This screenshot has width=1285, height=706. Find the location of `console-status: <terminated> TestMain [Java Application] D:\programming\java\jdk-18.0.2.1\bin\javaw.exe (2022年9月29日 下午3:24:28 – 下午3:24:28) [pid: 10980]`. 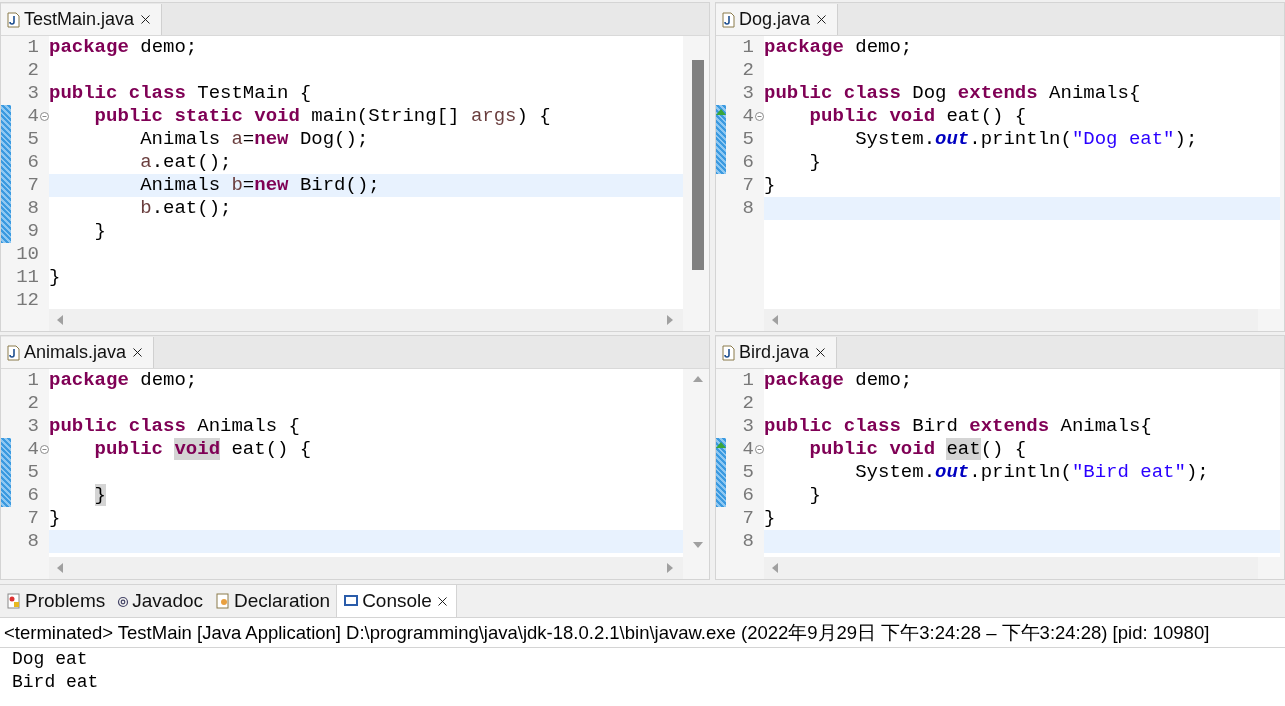

console-status: <terminated> TestMain [Java Application] D:\programming\java\jdk-18.0.2.1\bin\javaw.exe (2022年9月29日 下午3:24:28 – 下午3:24:28) [pid: 10980] is located at coordinates (642, 633).